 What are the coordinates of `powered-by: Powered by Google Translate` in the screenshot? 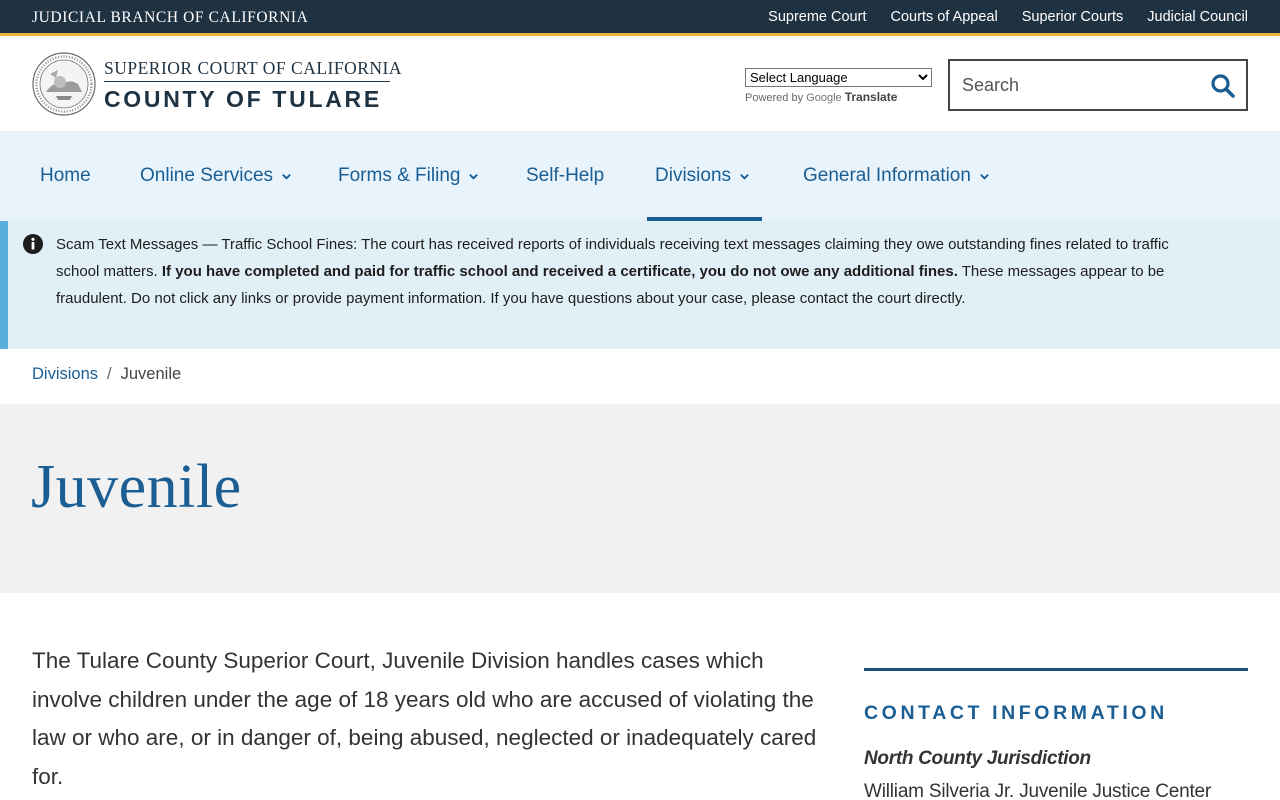 It's located at (838, 97).